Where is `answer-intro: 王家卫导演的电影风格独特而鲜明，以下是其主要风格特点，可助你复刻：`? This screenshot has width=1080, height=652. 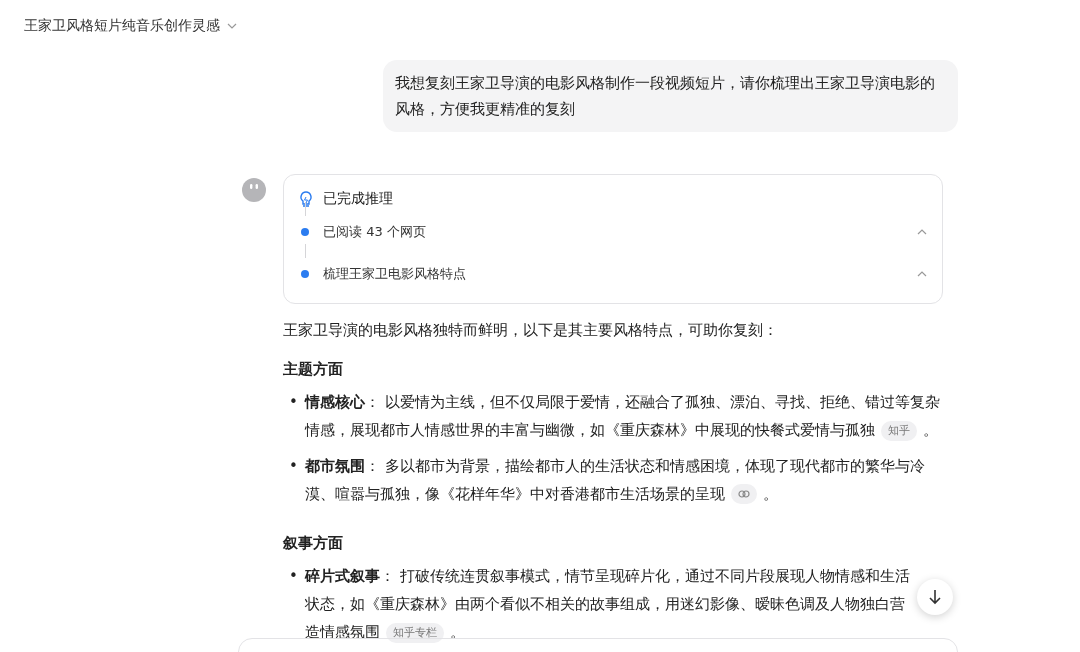
answer-intro: 王家卫导演的电影风格独特而鲜明，以下是其主要风格特点，可助你复刻： is located at coordinates (531, 330).